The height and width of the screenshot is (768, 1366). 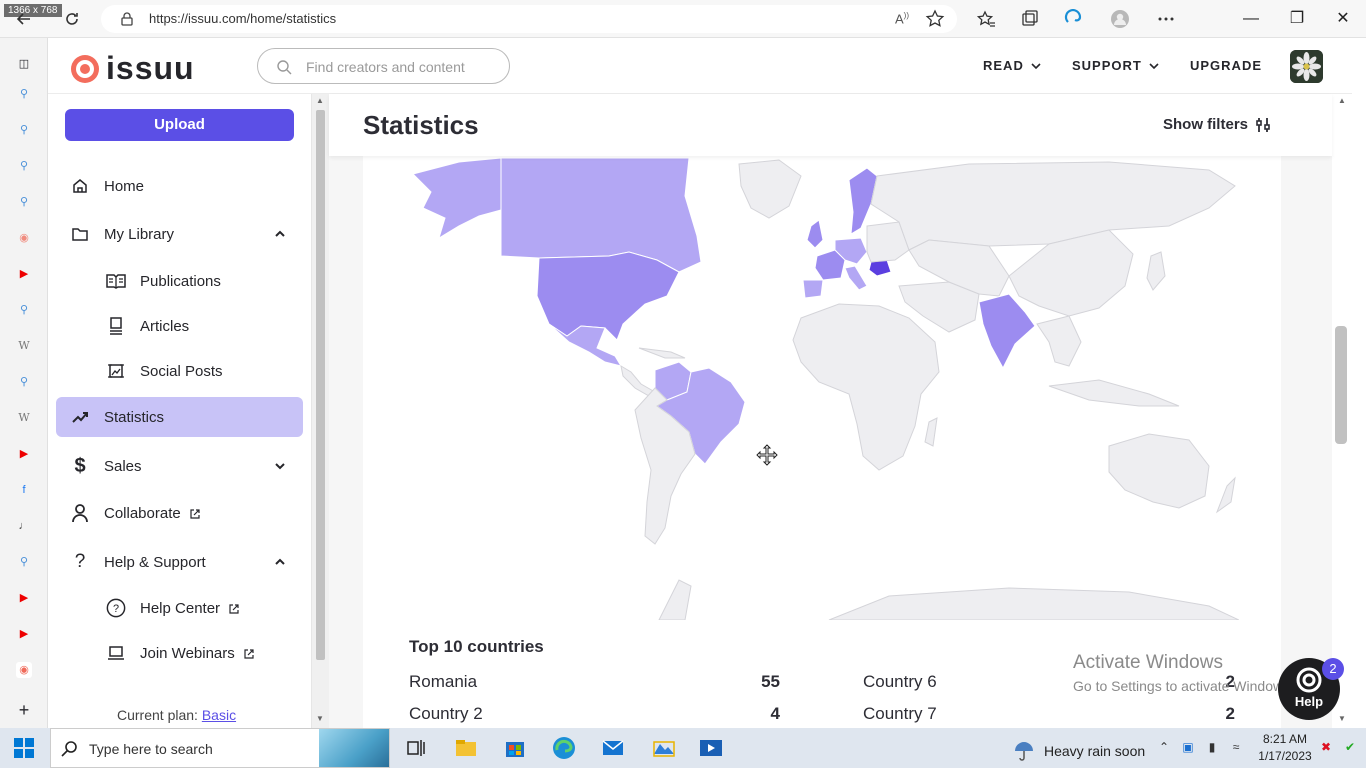 What do you see at coordinates (219, 715) in the screenshot?
I see `plan-link: Basic` at bounding box center [219, 715].